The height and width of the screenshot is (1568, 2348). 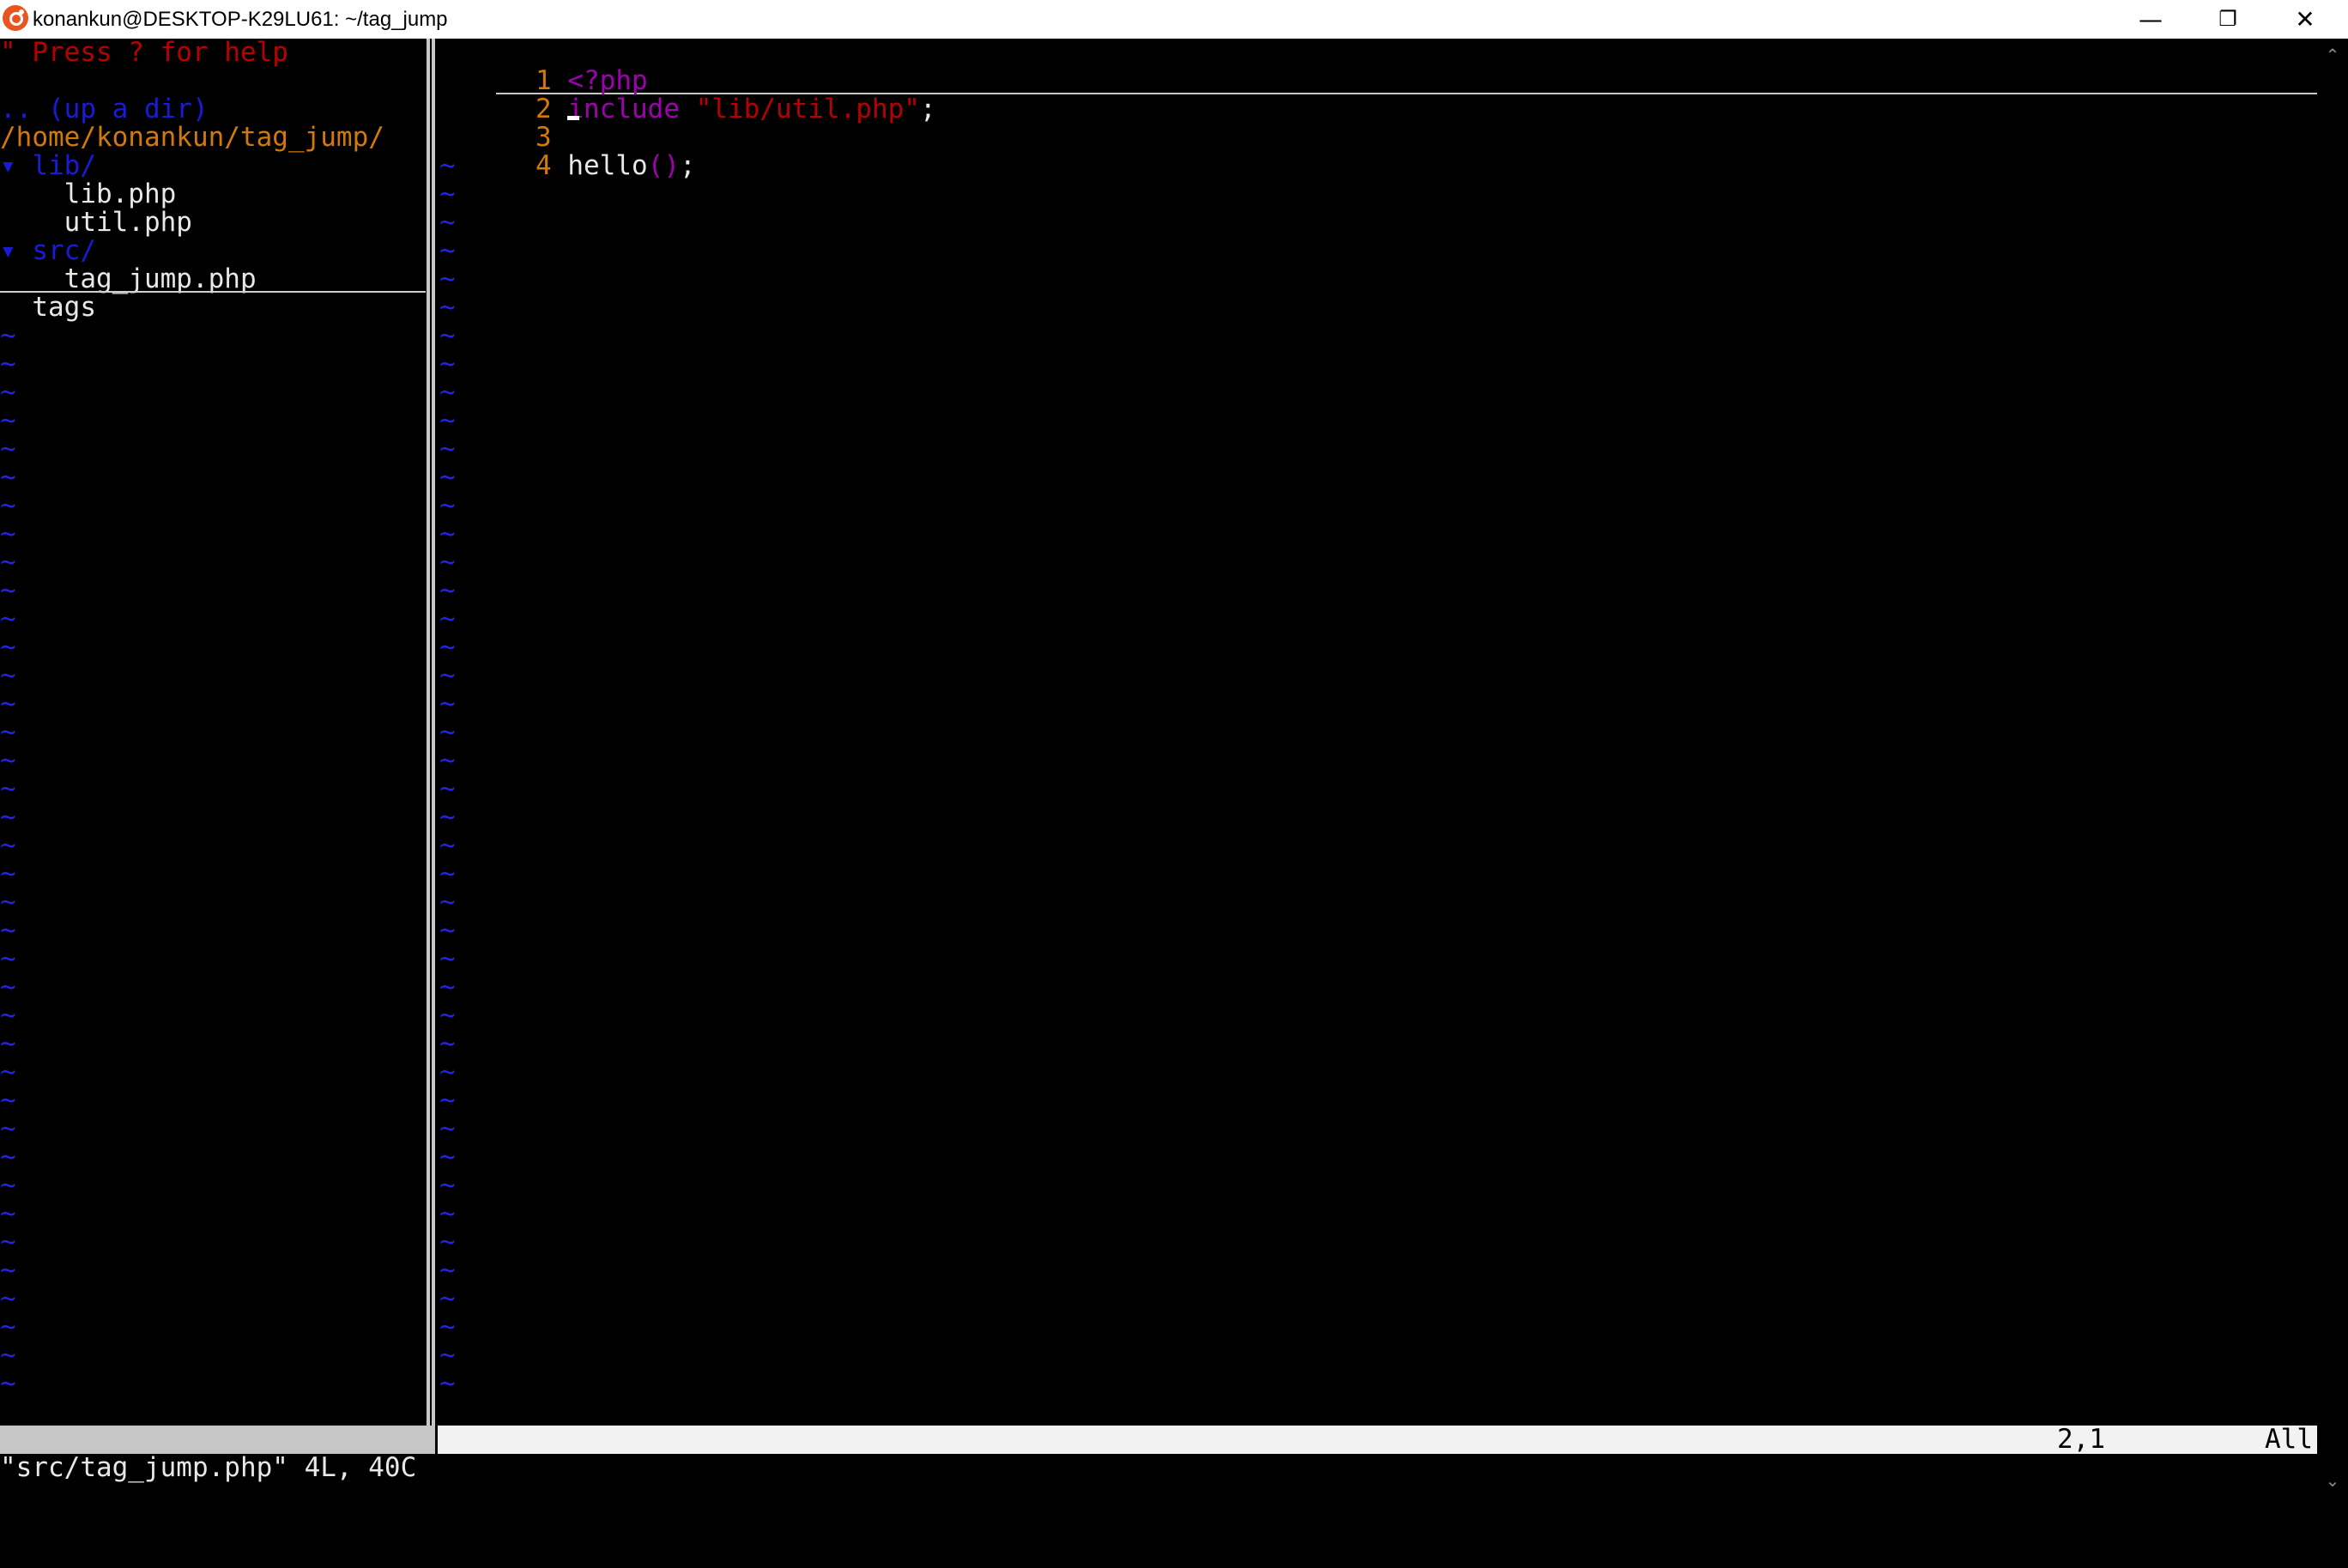 What do you see at coordinates (2150, 19) in the screenshot?
I see `minimize-button: —` at bounding box center [2150, 19].